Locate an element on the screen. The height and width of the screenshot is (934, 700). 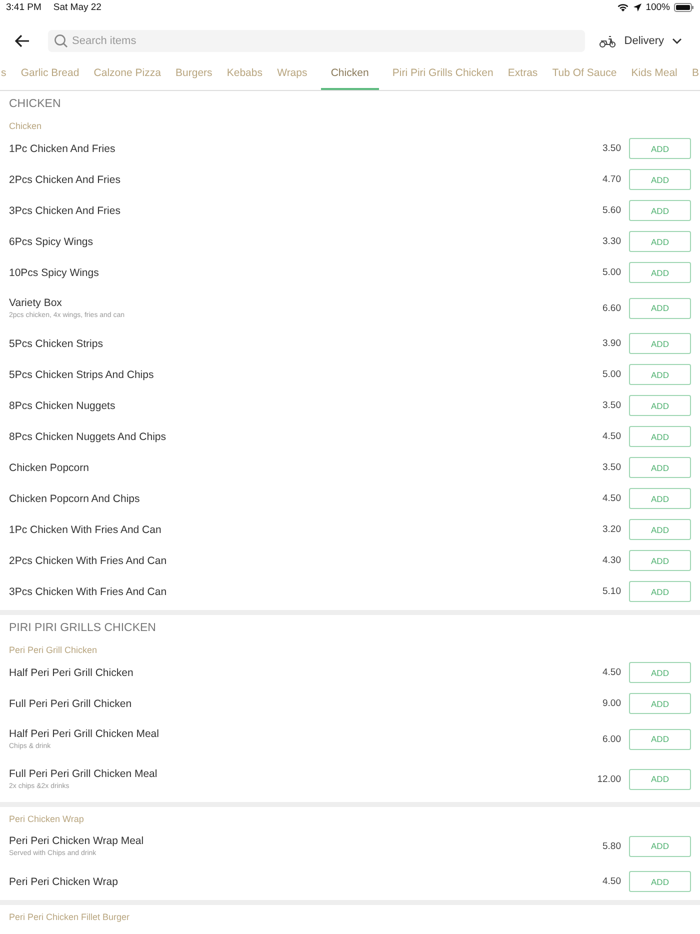
category-tab: Garlic Bread is located at coordinates (50, 74).